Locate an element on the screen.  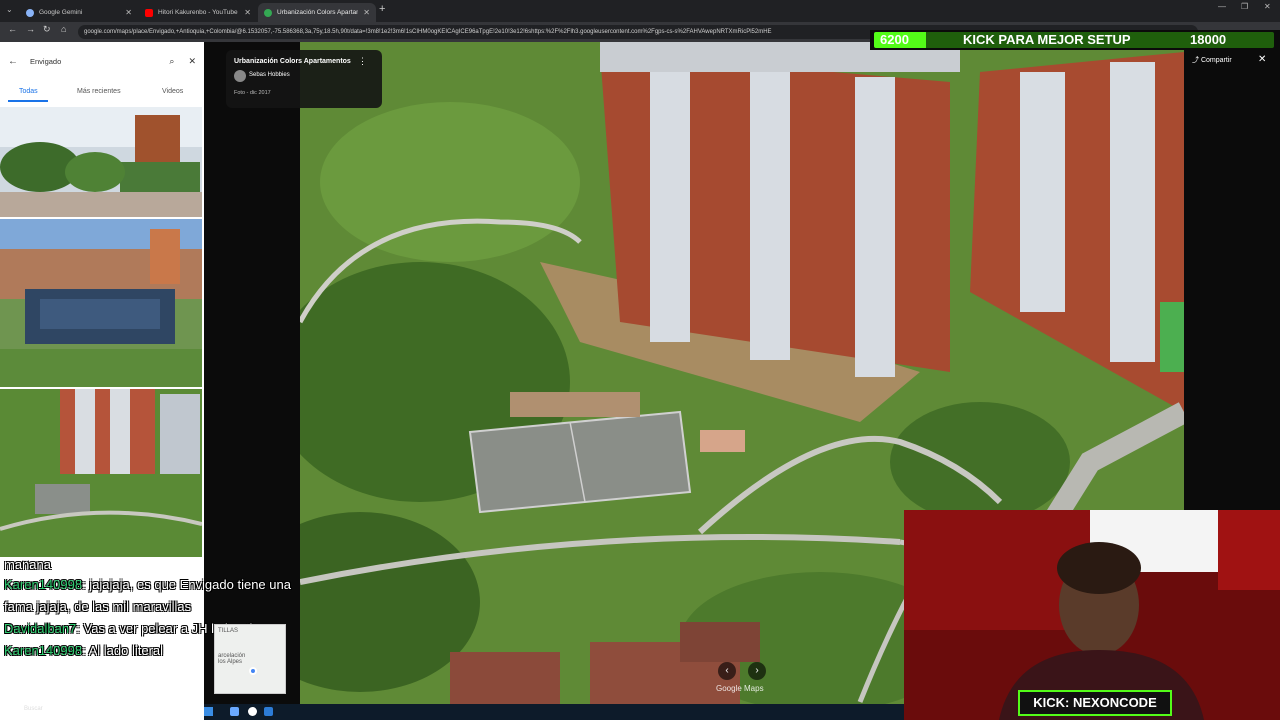
search-input: Envigado is located at coordinates (99, 61).